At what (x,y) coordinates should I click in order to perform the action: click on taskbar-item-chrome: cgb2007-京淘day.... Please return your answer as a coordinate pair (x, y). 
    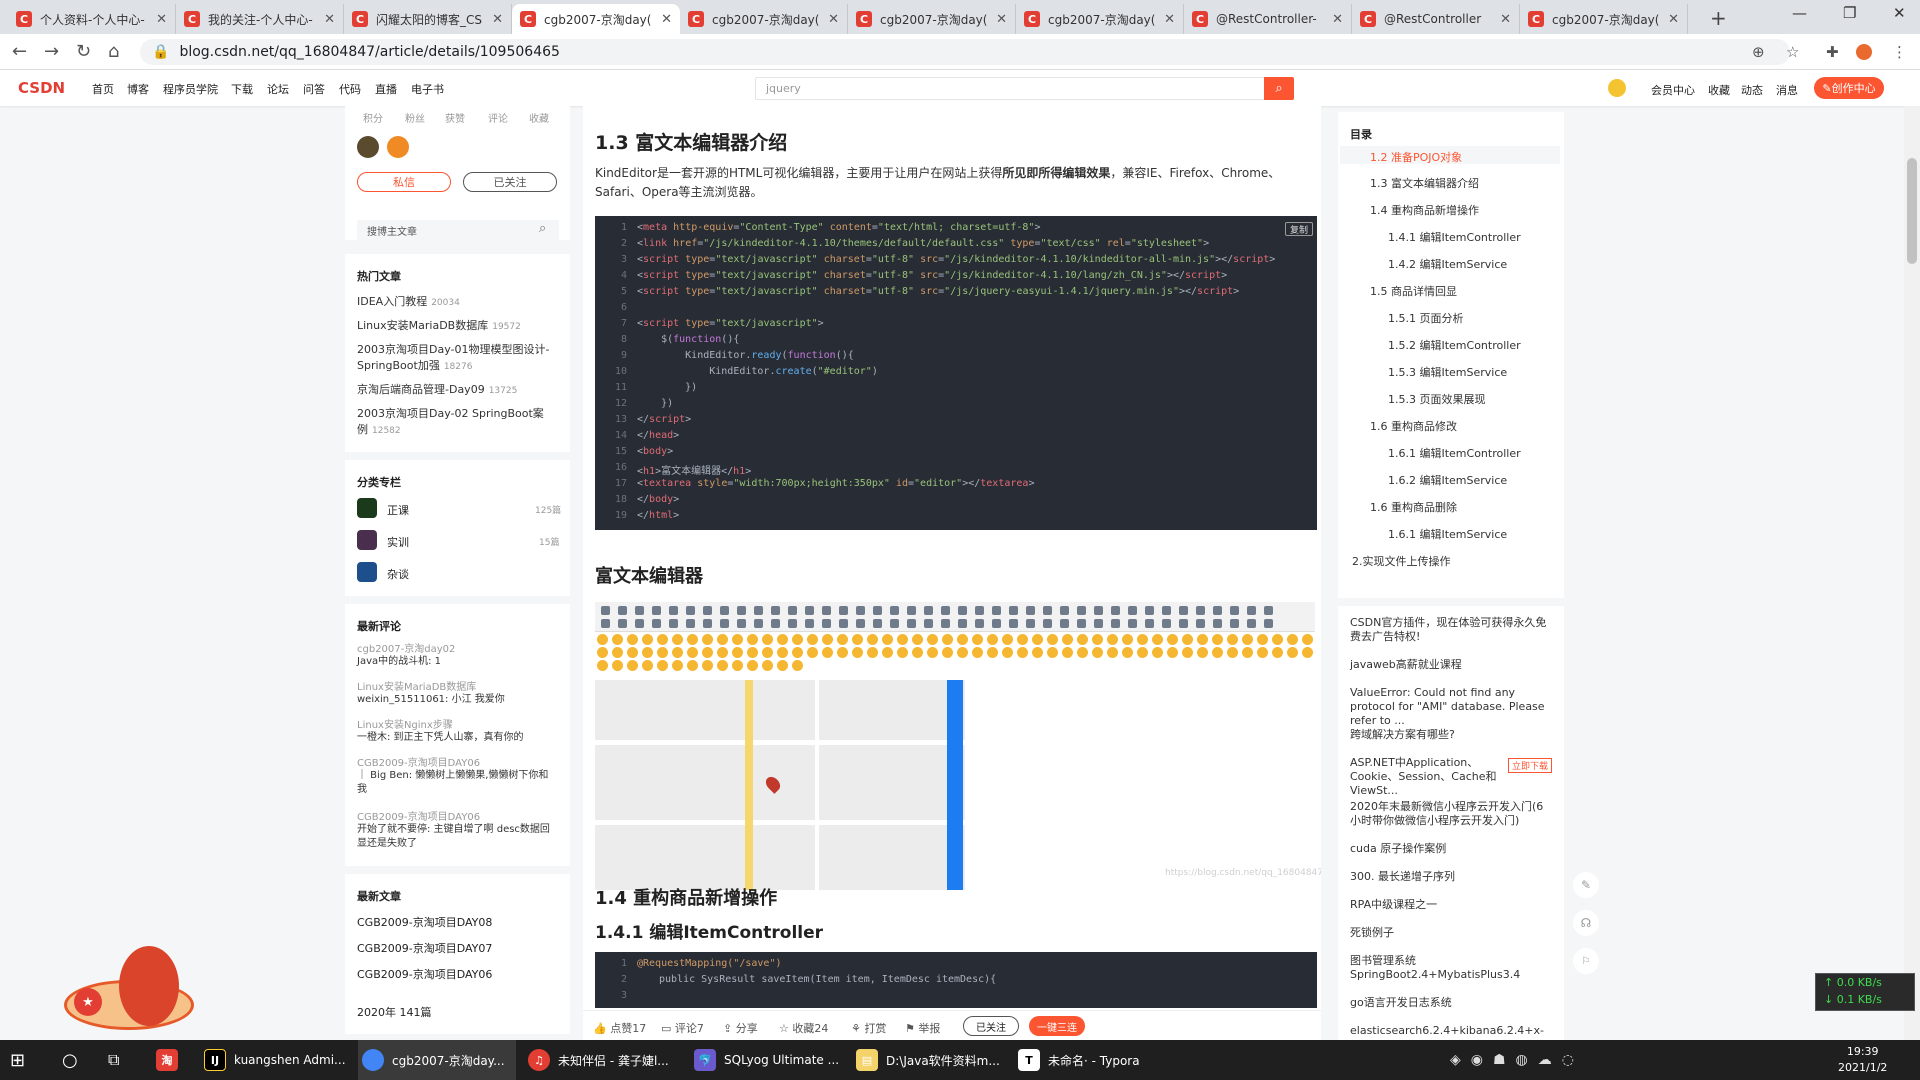
    Looking at the image, I should click on (437, 1060).